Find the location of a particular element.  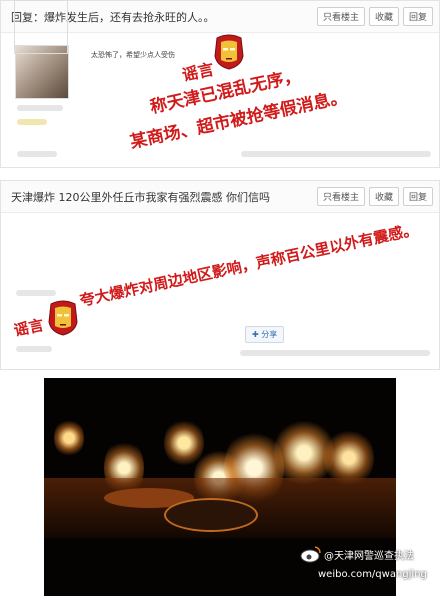

post-title: 天津爆炸 120公里外任丘市我家有强烈震感 你们信吗 is located at coordinates (140, 197).